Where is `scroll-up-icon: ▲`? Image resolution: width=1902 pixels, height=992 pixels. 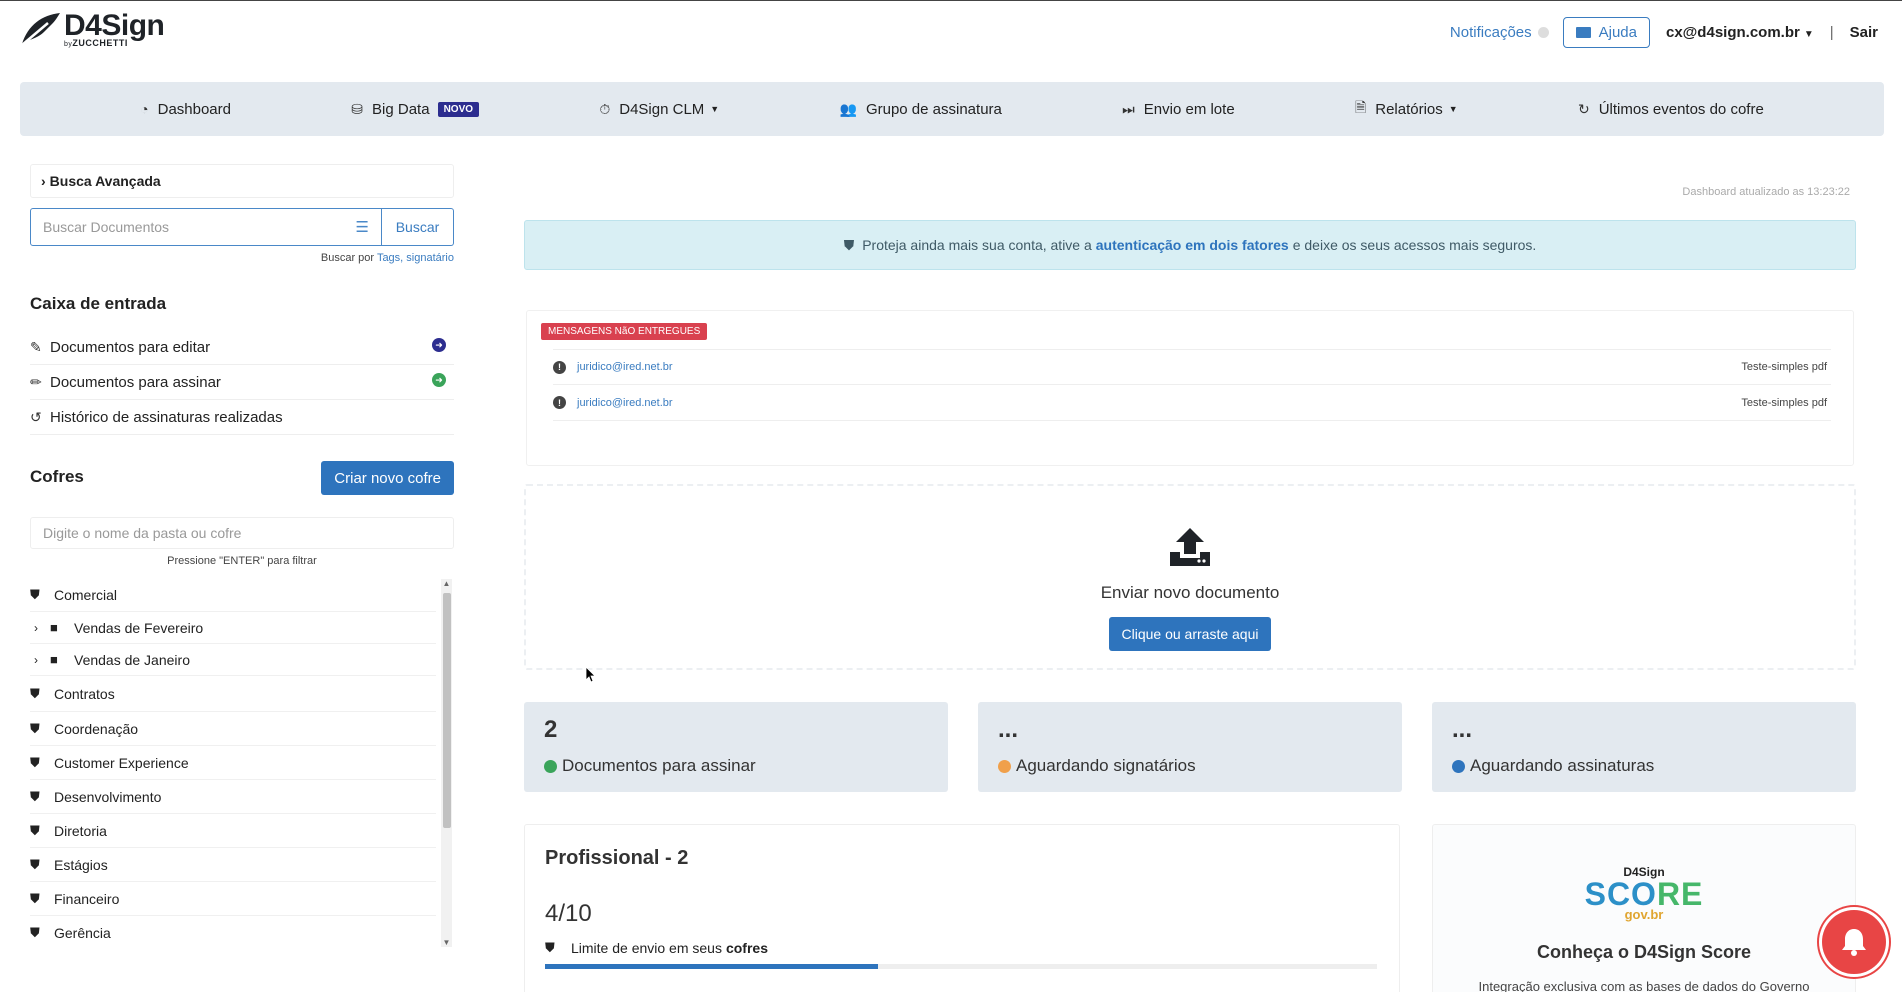 scroll-up-icon: ▲ is located at coordinates (446, 583).